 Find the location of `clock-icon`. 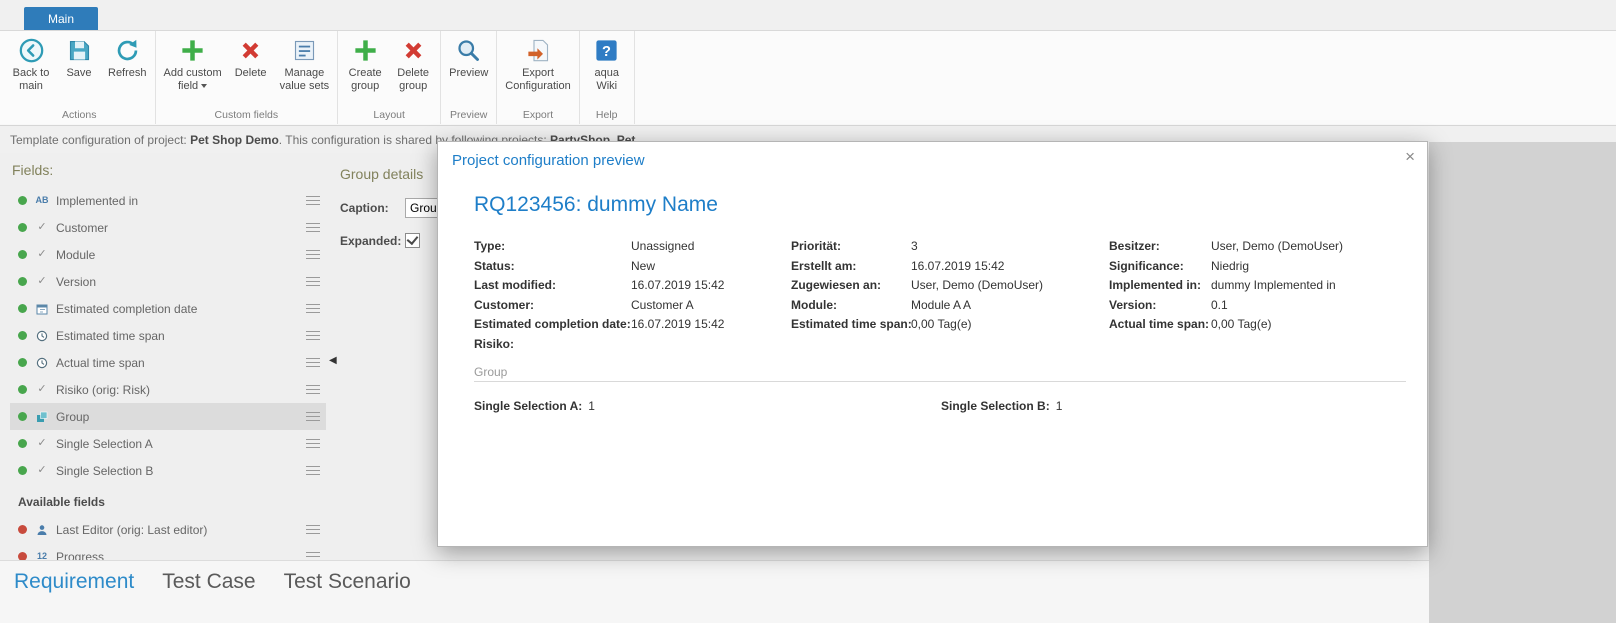

clock-icon is located at coordinates (42, 363).